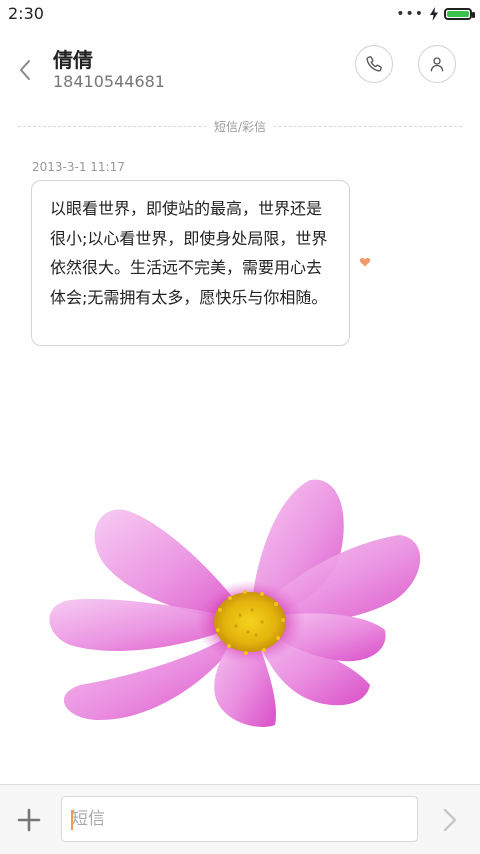 Image resolution: width=480 pixels, height=854 pixels. Describe the element at coordinates (410, 14) in the screenshot. I see `more-dots-icon: •••` at that location.